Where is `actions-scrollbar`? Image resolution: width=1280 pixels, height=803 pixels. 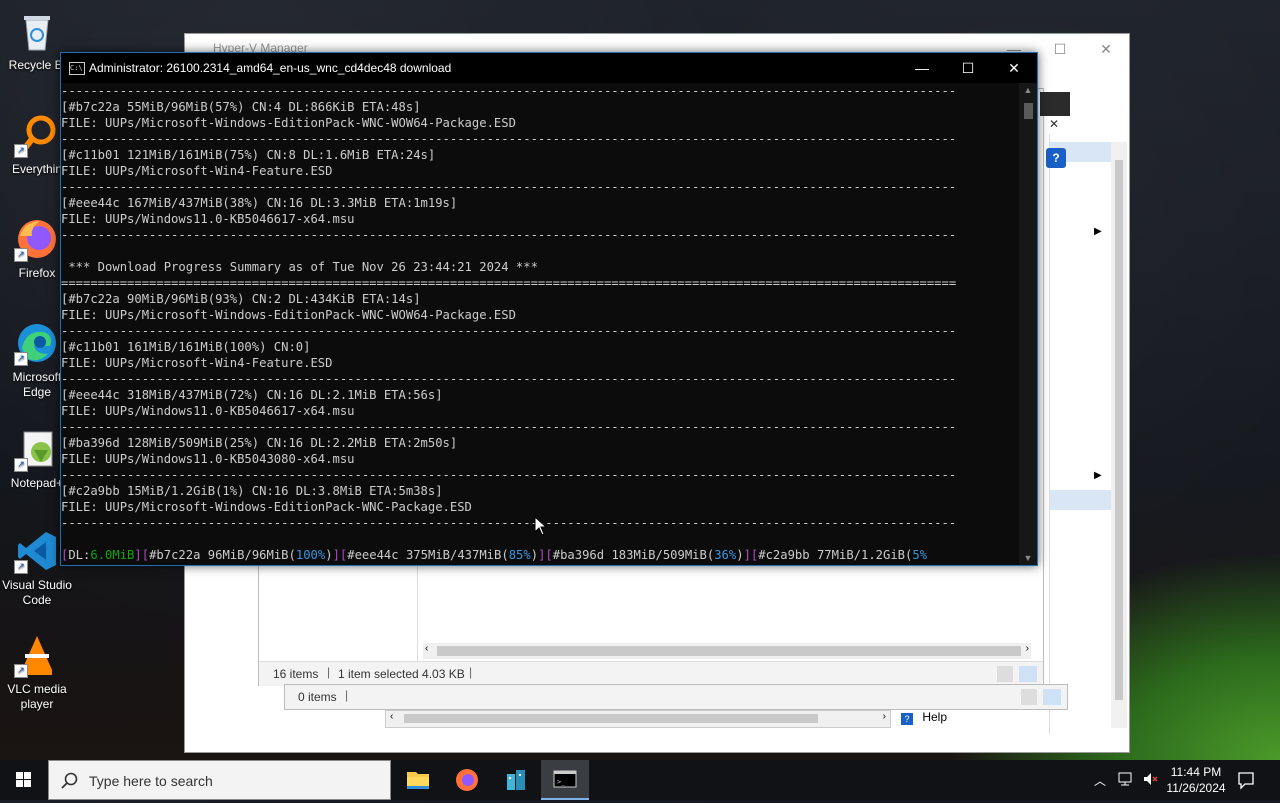
actions-scrollbar is located at coordinates (1119, 435).